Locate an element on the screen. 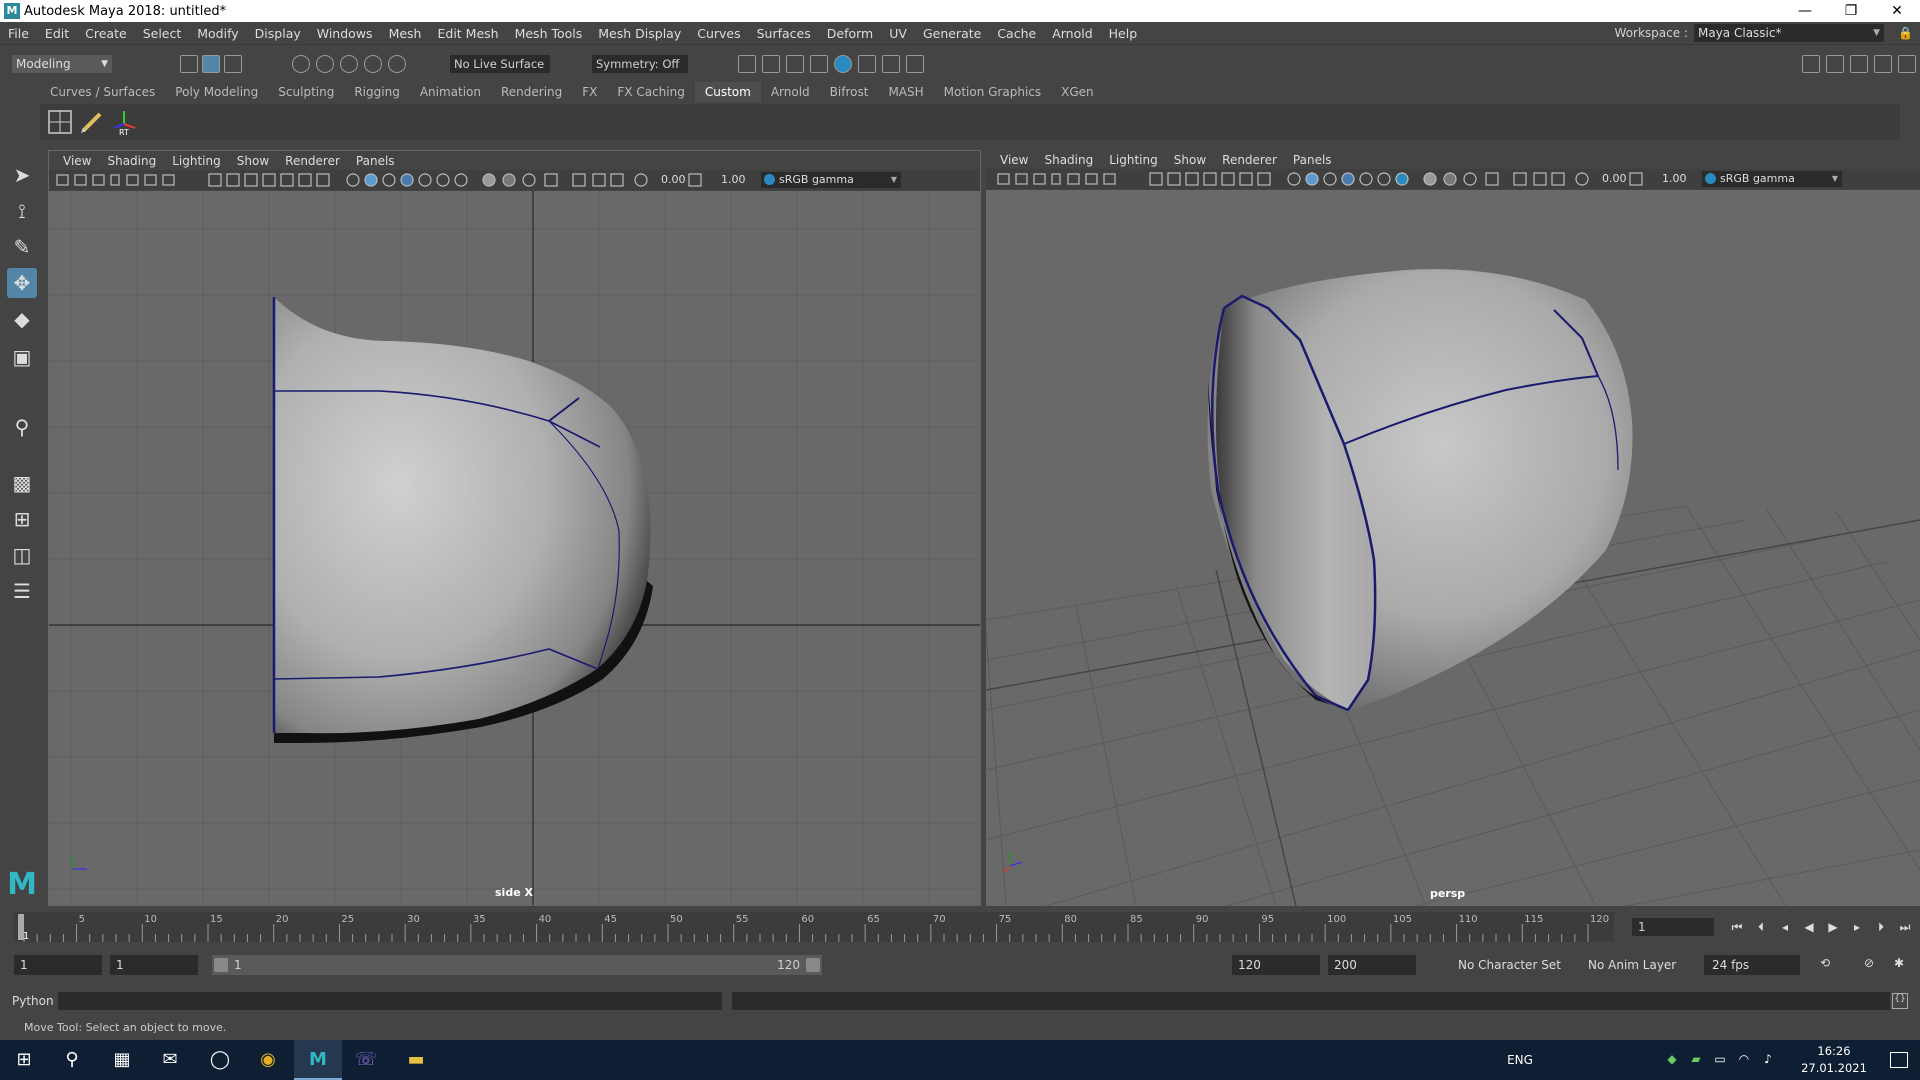 The height and width of the screenshot is (1080, 1920). cortana-icon: ◯ is located at coordinates (220, 1060).